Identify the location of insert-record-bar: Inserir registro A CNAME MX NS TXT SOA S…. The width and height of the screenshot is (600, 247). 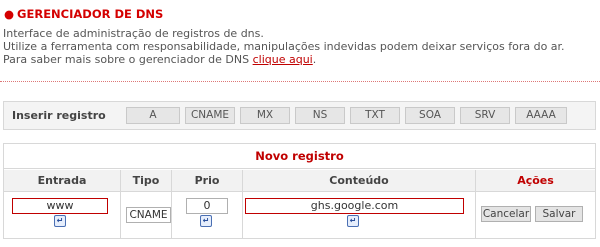
(299, 115).